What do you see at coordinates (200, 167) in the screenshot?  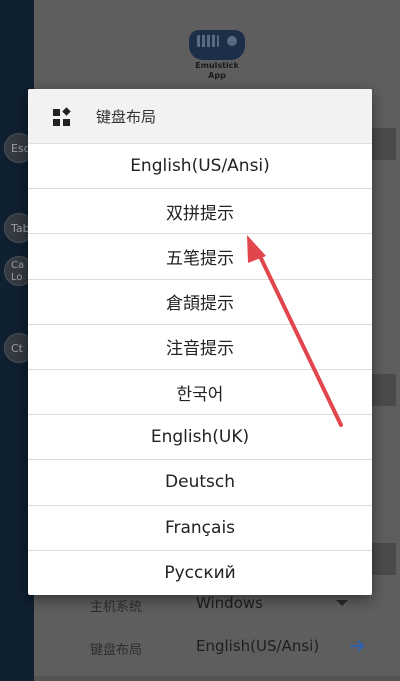 I see `option-english-us: English(US/Ansi)` at bounding box center [200, 167].